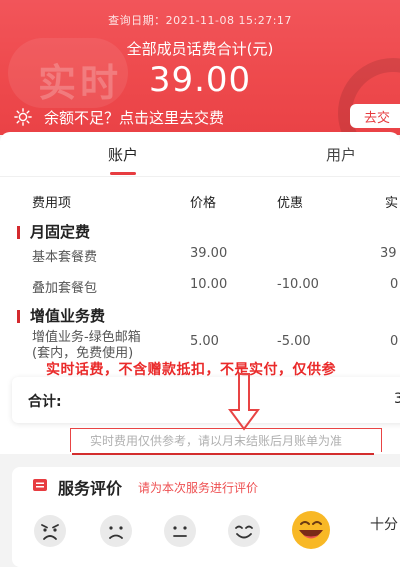  What do you see at coordinates (200, 49) in the screenshot?
I see `total-label: 全部成员话费合计(元)` at bounding box center [200, 49].